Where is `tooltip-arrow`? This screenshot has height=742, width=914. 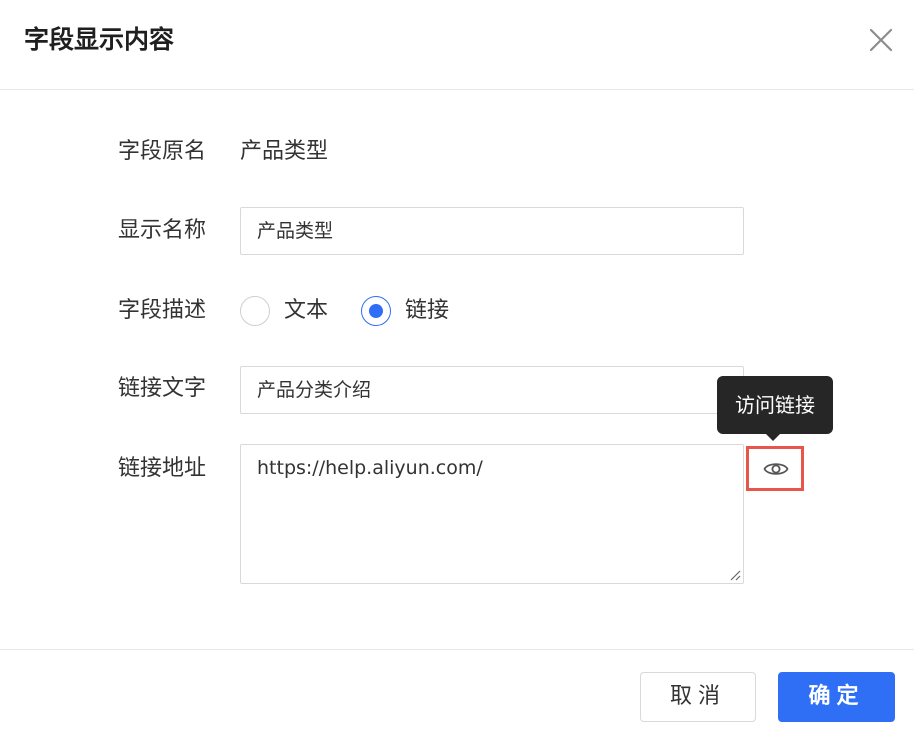 tooltip-arrow is located at coordinates (773, 437).